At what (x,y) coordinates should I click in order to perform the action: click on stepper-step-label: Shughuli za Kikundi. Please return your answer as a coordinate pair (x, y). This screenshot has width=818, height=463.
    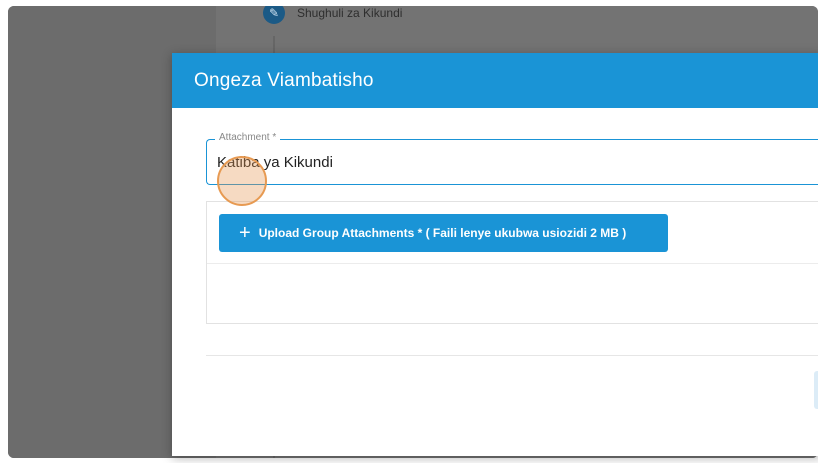
    Looking at the image, I should click on (350, 13).